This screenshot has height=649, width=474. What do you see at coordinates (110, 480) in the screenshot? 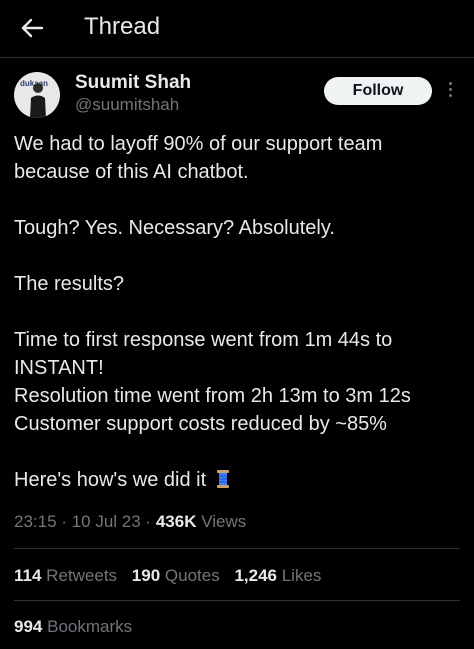
I see `text-line: Here's how's we did it` at bounding box center [110, 480].